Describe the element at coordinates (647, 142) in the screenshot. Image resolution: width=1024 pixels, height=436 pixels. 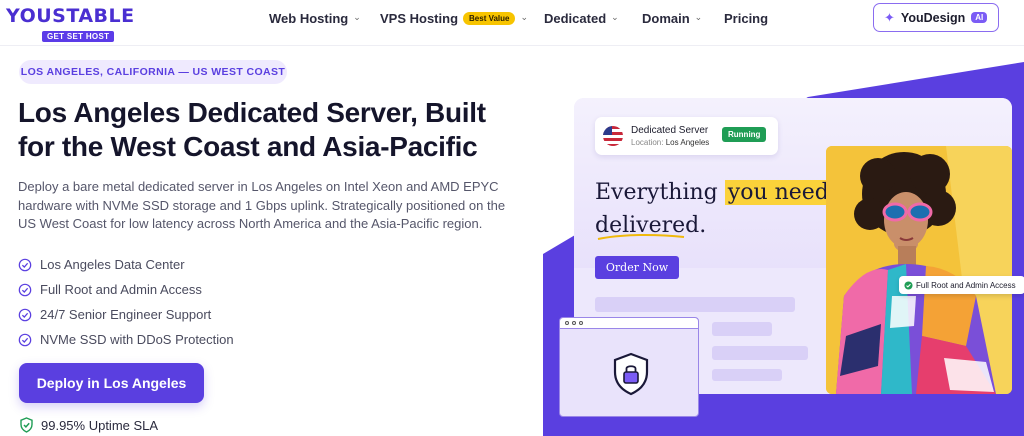
I see `location-prefix: Location:` at that location.